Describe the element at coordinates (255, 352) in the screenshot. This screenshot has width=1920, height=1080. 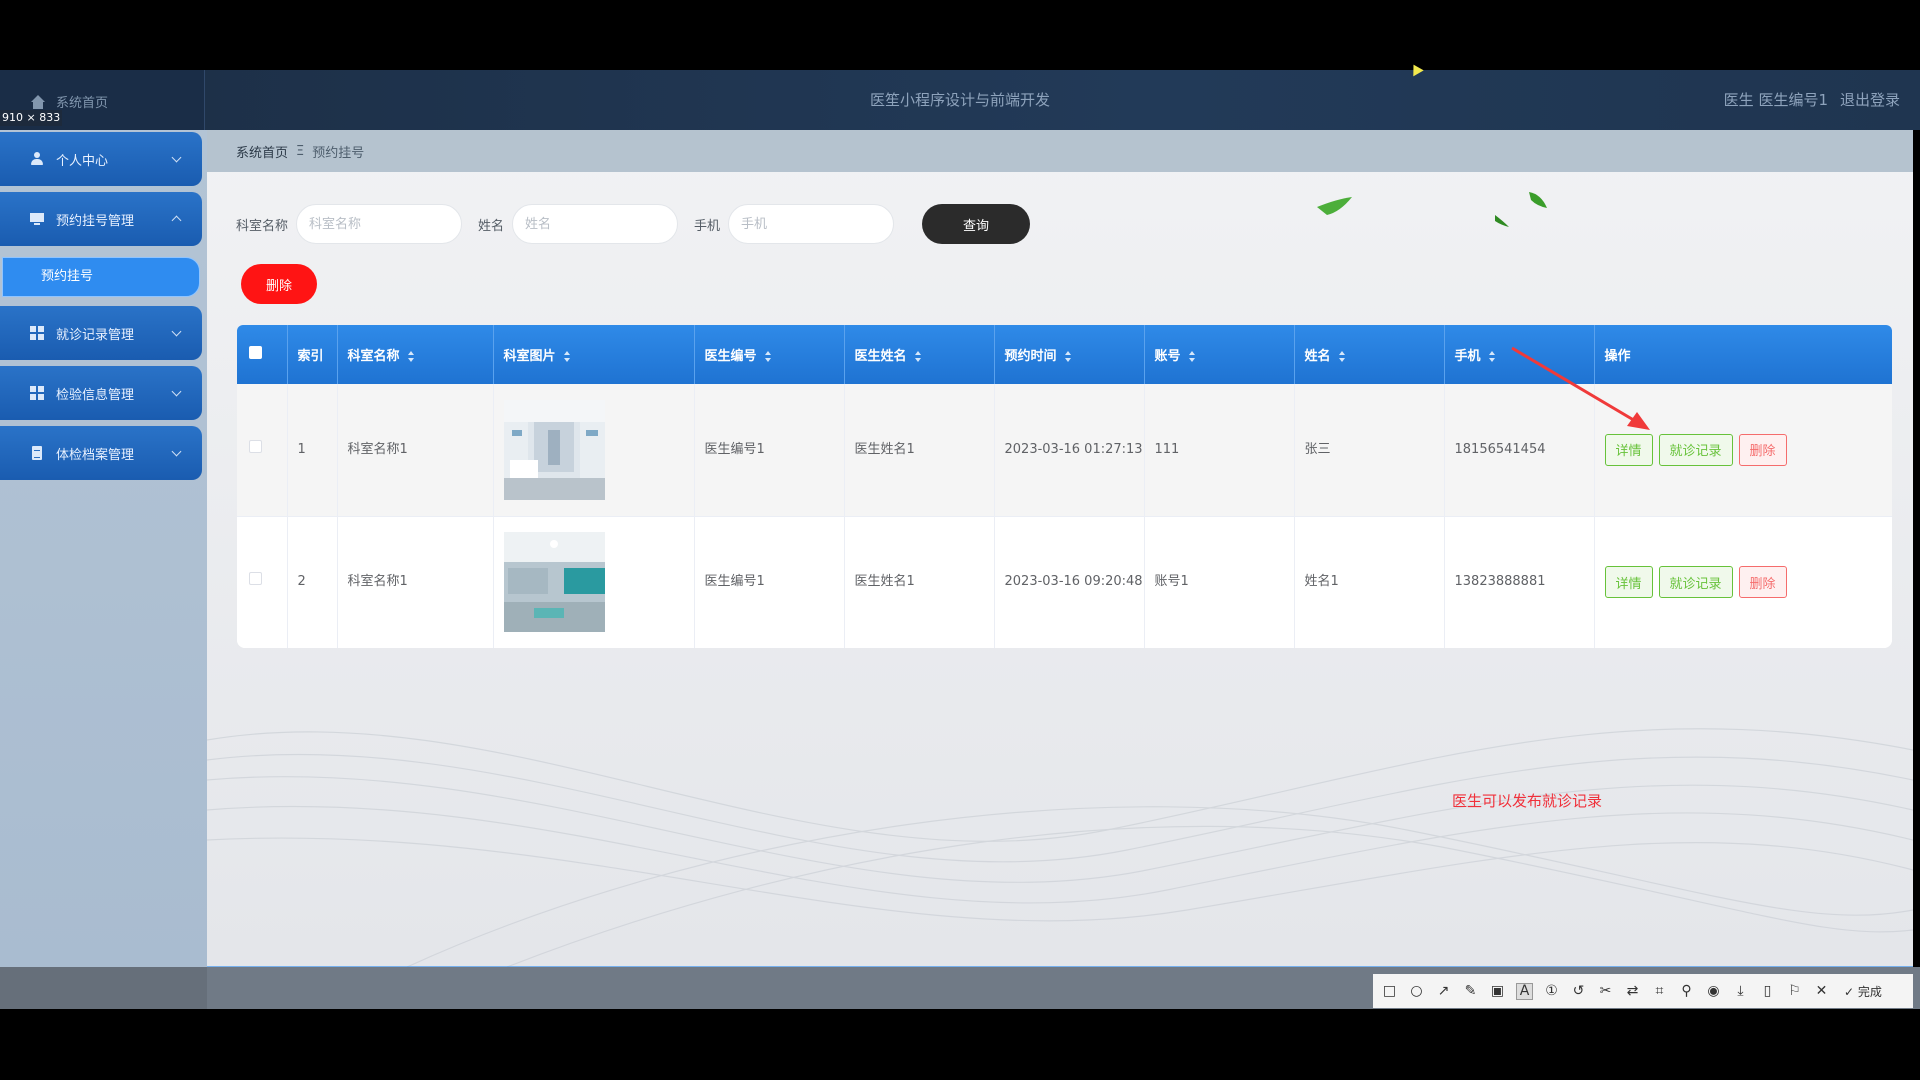
I see `select-all-checkbox` at that location.